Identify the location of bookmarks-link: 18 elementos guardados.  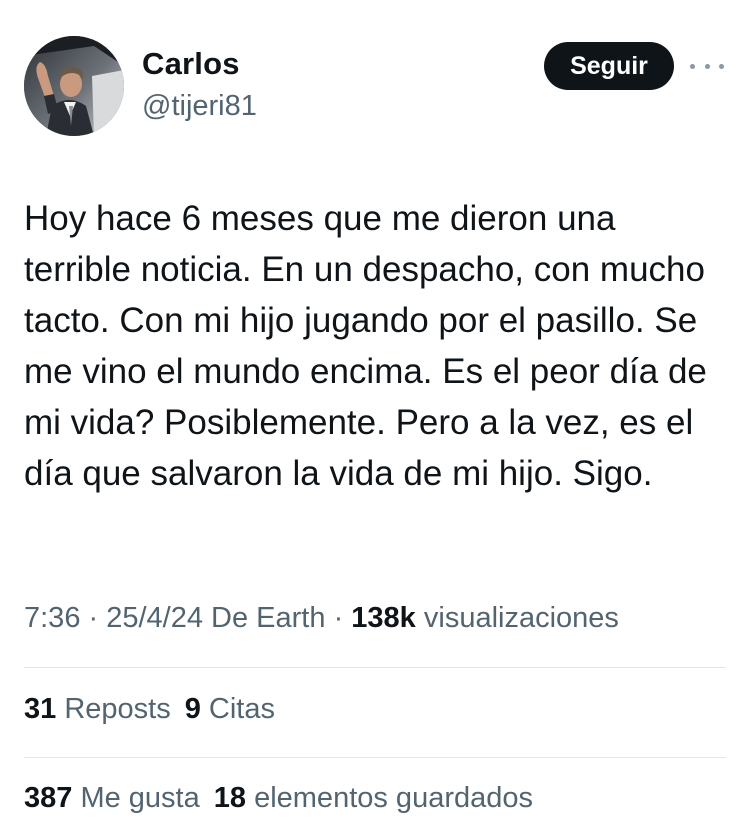
(373, 798).